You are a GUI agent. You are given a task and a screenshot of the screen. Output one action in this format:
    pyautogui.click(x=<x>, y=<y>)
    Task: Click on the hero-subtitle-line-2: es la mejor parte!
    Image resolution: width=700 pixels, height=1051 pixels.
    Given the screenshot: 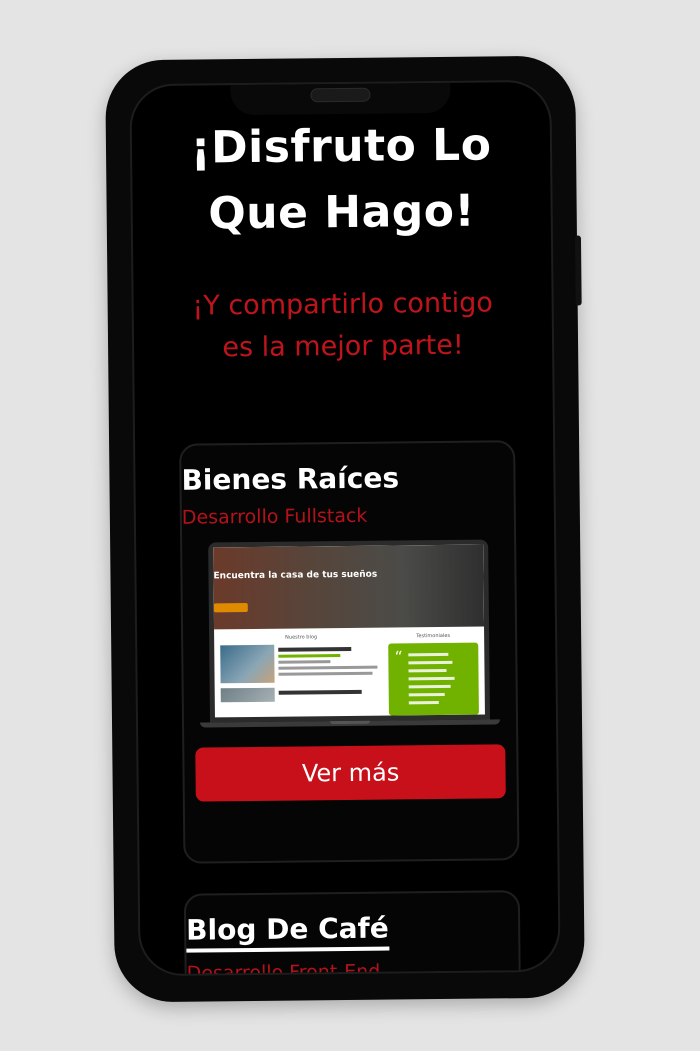 What is the action you would take?
    pyautogui.click(x=343, y=346)
    